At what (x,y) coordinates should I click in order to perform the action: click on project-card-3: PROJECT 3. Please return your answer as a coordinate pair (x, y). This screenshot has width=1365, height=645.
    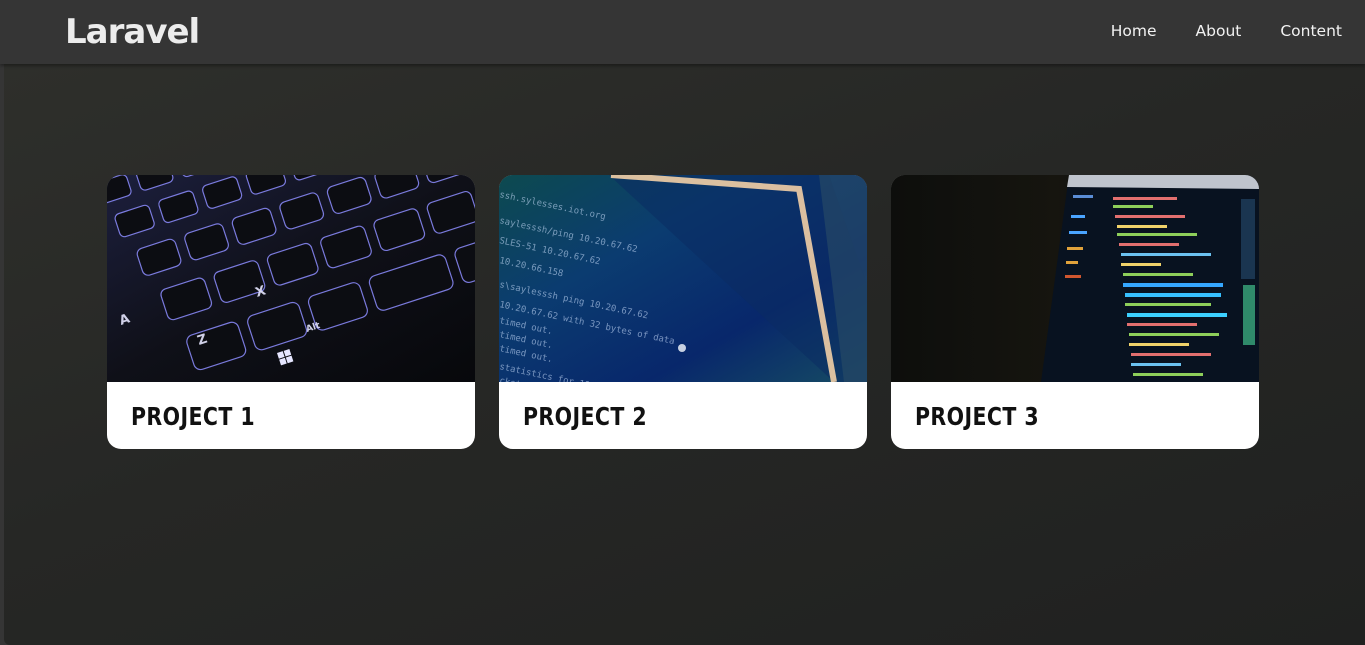
    Looking at the image, I should click on (1075, 312).